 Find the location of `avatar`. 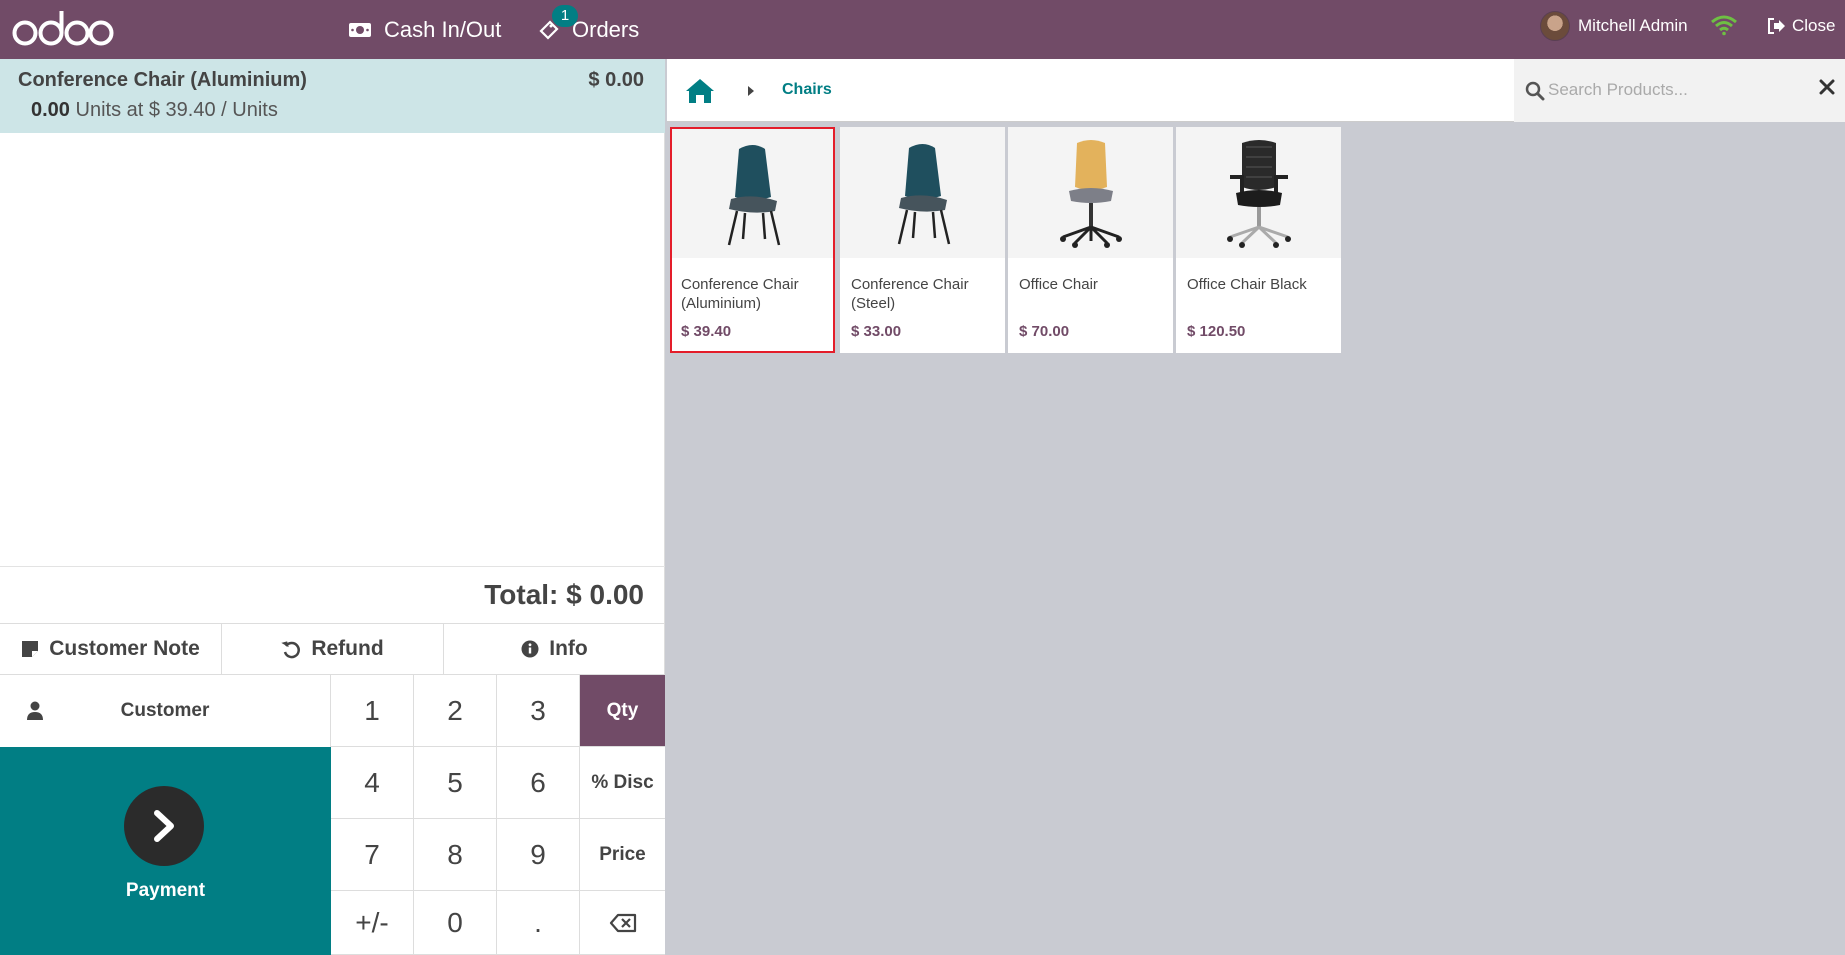

avatar is located at coordinates (1555, 26).